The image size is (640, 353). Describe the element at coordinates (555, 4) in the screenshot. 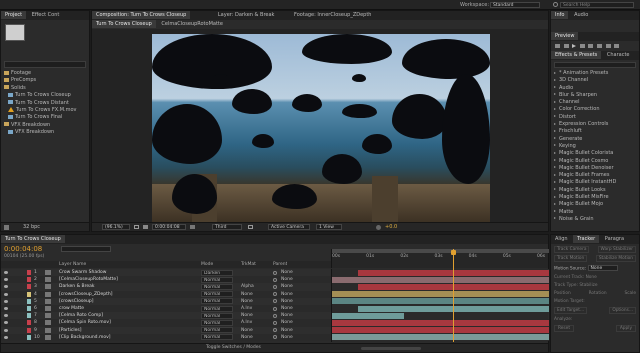

I see `search-icon` at that location.